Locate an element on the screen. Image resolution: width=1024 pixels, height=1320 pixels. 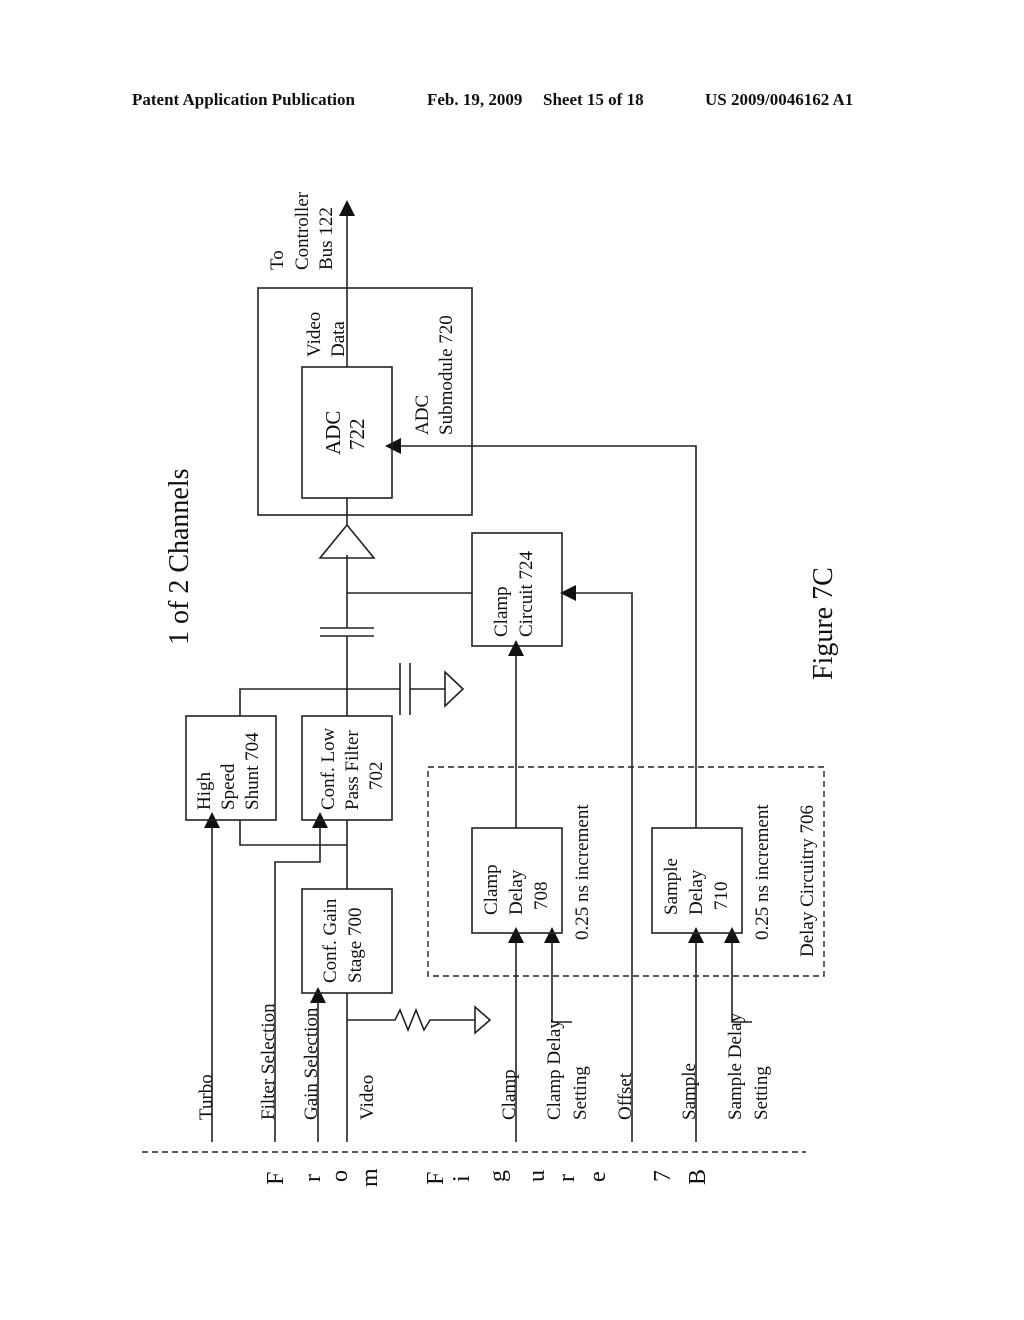
delay-circuitry-label: Delay Circuitry 706 is located at coordinates (807, 881).